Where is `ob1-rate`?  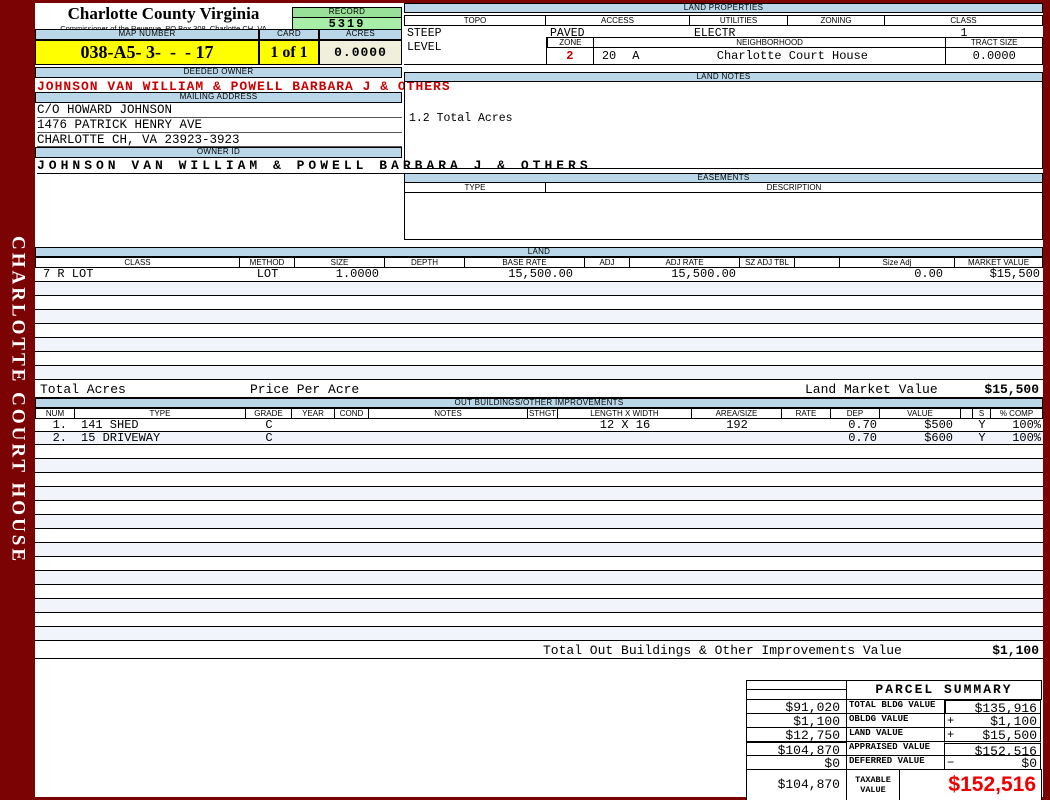 ob1-rate is located at coordinates (806, 425).